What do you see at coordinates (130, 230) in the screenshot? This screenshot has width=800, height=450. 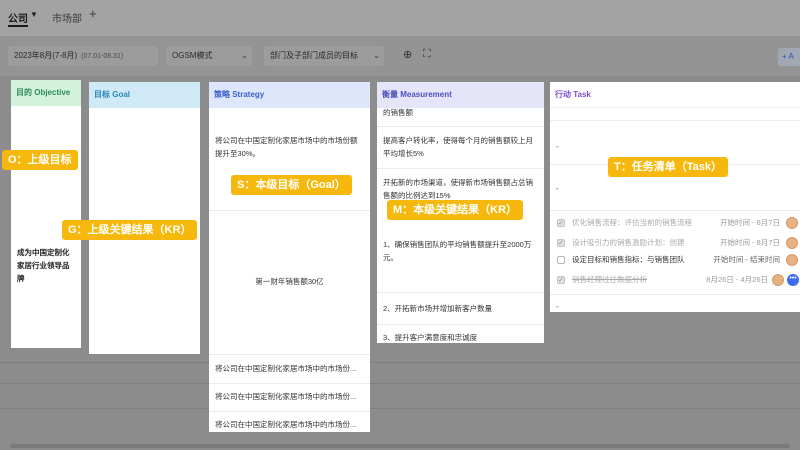 I see `annotation-goal: G：上级关键结果（KR）` at bounding box center [130, 230].